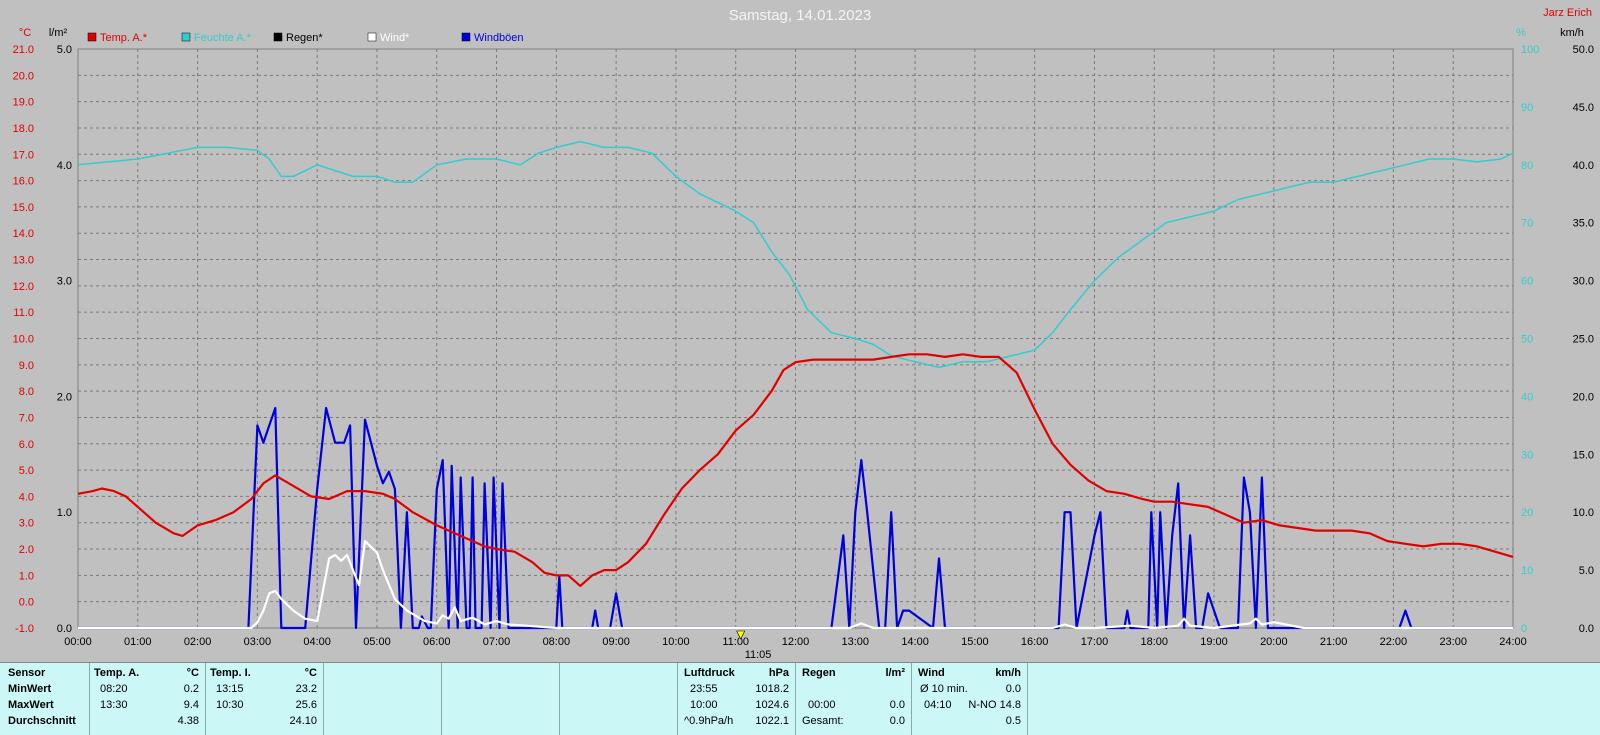  Describe the element at coordinates (1527, 224) in the screenshot. I see `humidity-tick-label: 70` at that location.